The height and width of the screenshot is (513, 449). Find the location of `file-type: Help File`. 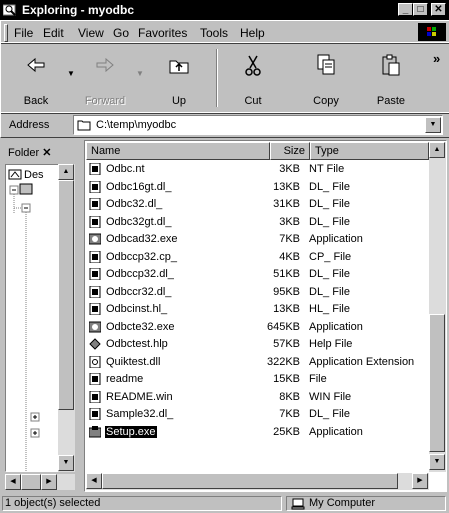

file-type: Help File is located at coordinates (331, 344).